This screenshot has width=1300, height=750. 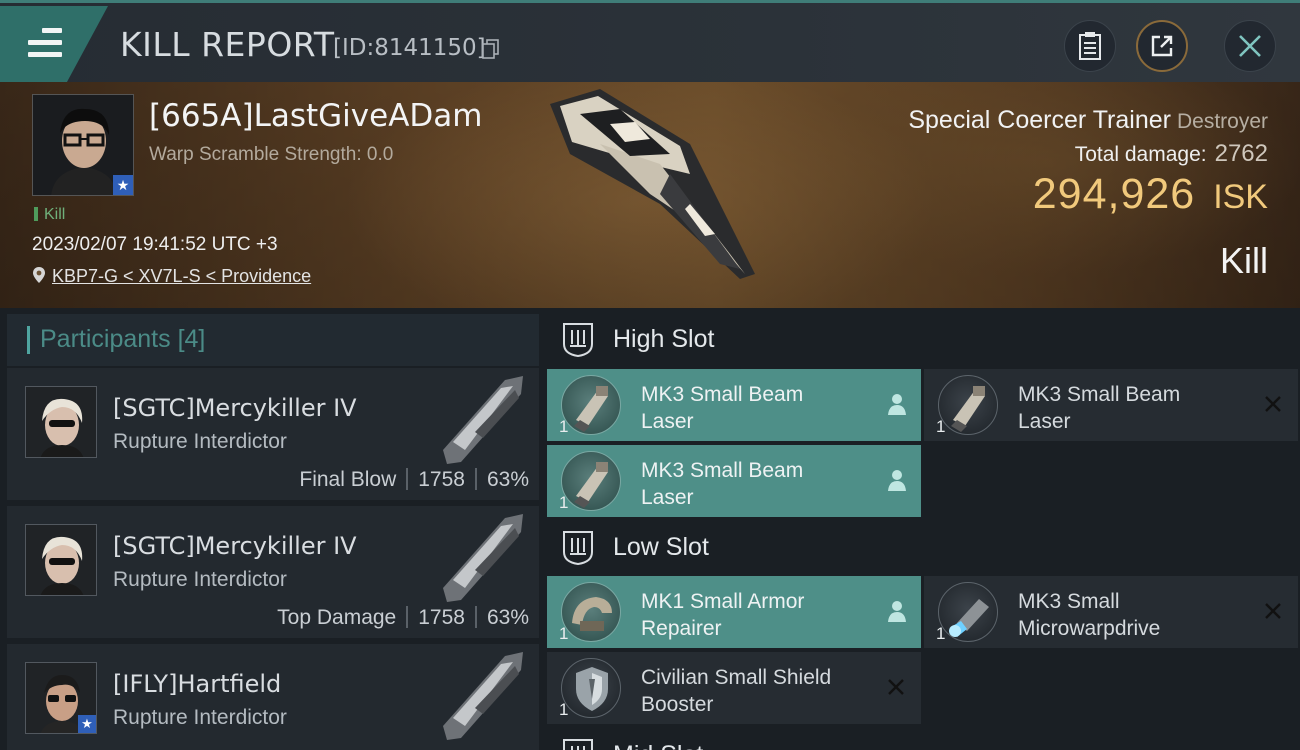 I want to click on notes-button, so click(x=1090, y=46).